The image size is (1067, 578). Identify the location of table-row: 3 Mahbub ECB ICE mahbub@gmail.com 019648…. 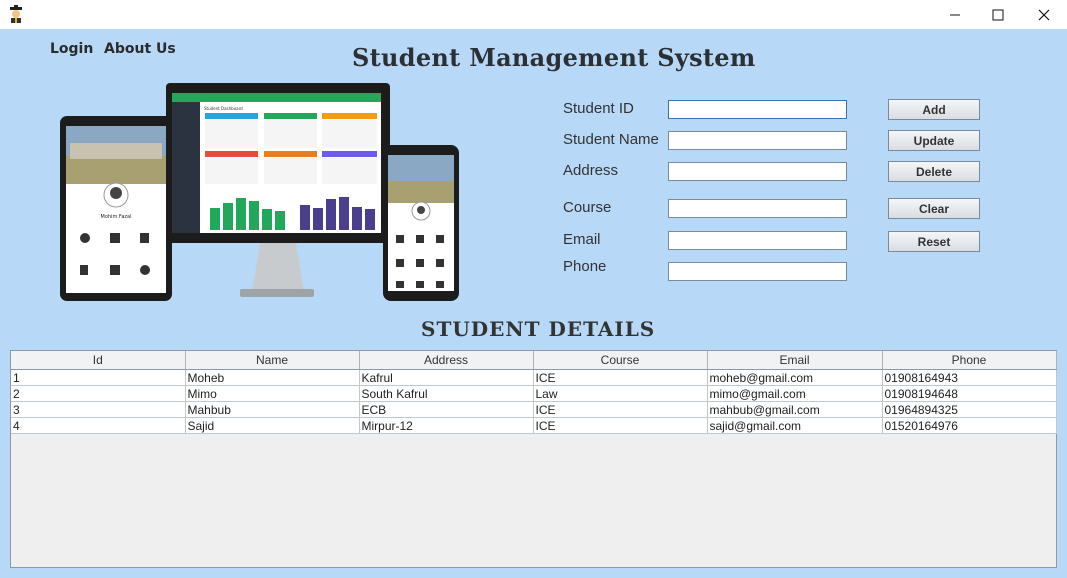
(534, 409).